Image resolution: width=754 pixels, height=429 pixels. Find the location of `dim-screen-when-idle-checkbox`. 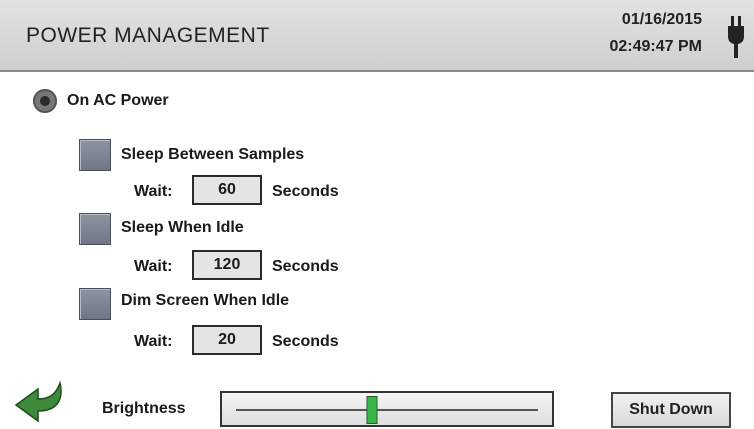

dim-screen-when-idle-checkbox is located at coordinates (95, 304).